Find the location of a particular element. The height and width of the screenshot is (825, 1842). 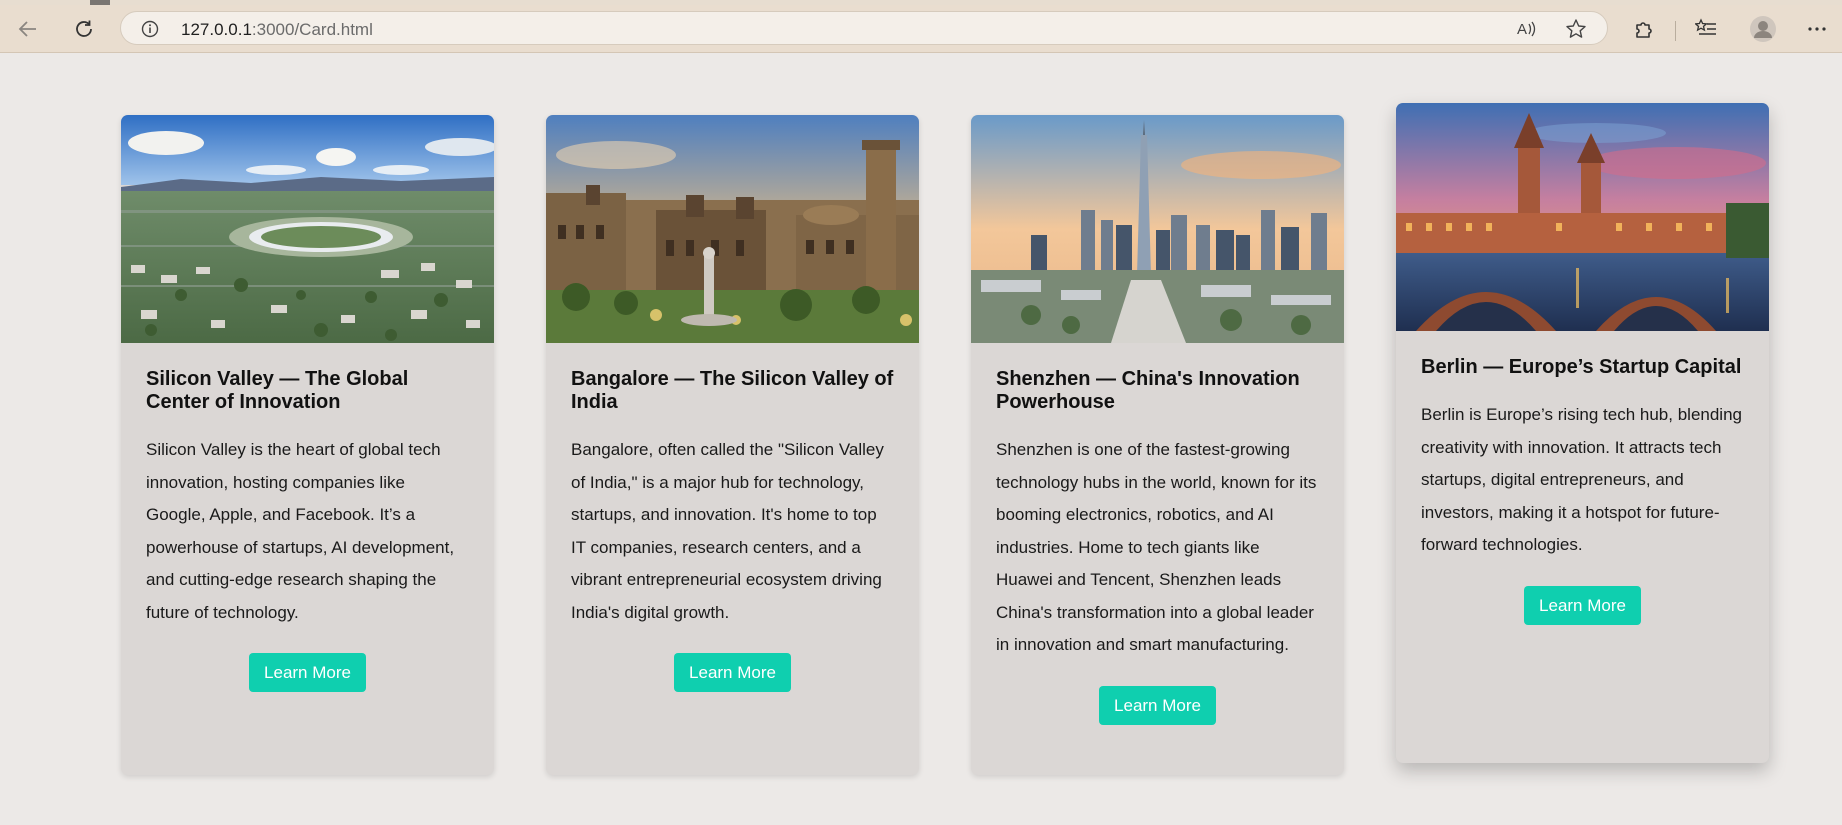

puzzle-icon is located at coordinates (1644, 29).